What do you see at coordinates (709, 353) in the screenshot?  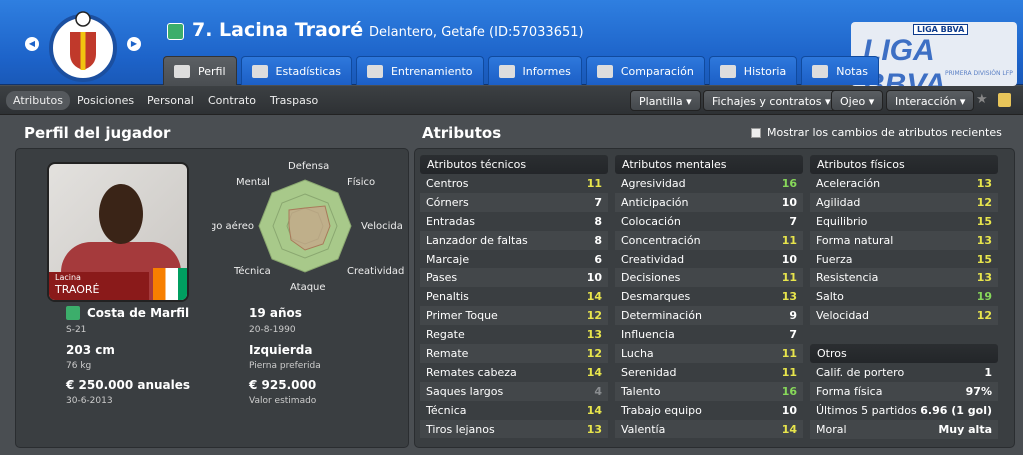 I see `attribute-row-lucha: Lucha 11` at bounding box center [709, 353].